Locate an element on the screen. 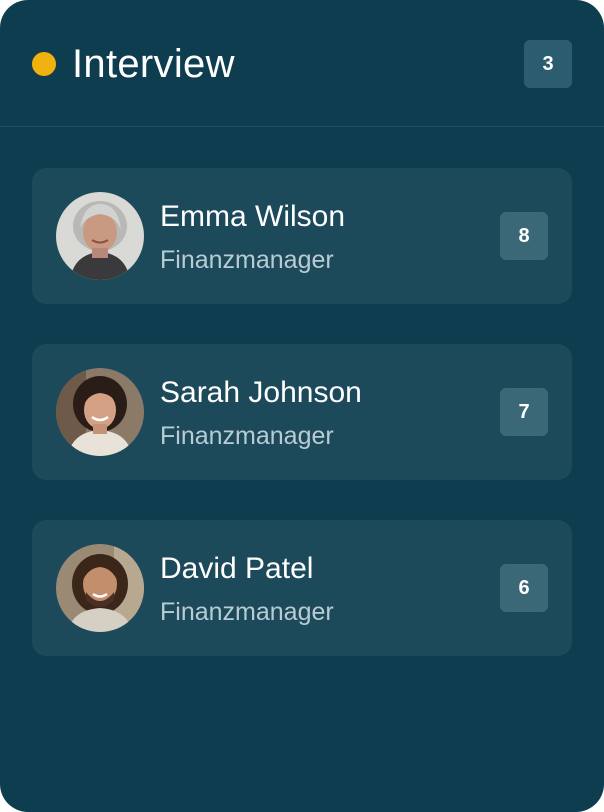 This screenshot has width=604, height=812. candidate-name: Emma Wilson is located at coordinates (253, 216).